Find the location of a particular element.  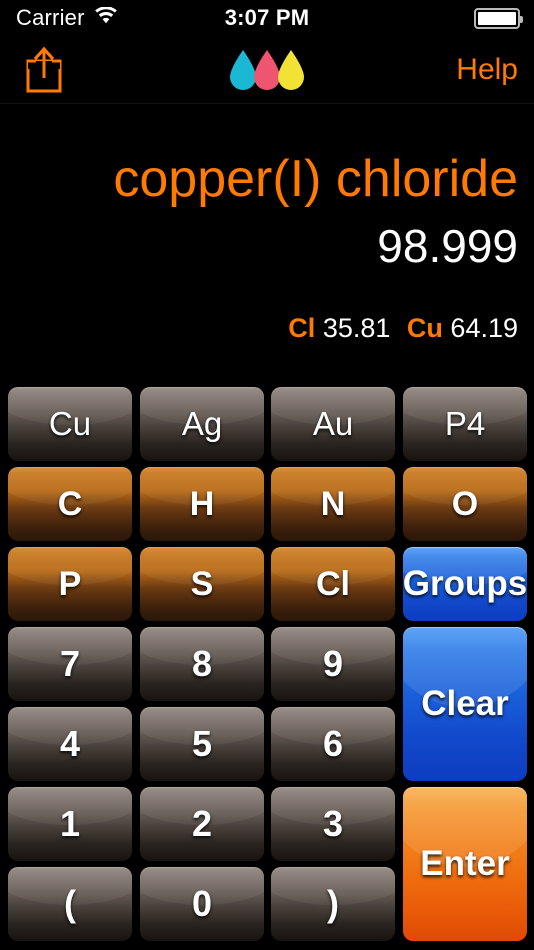

key-label: P is located at coordinates (70, 583).